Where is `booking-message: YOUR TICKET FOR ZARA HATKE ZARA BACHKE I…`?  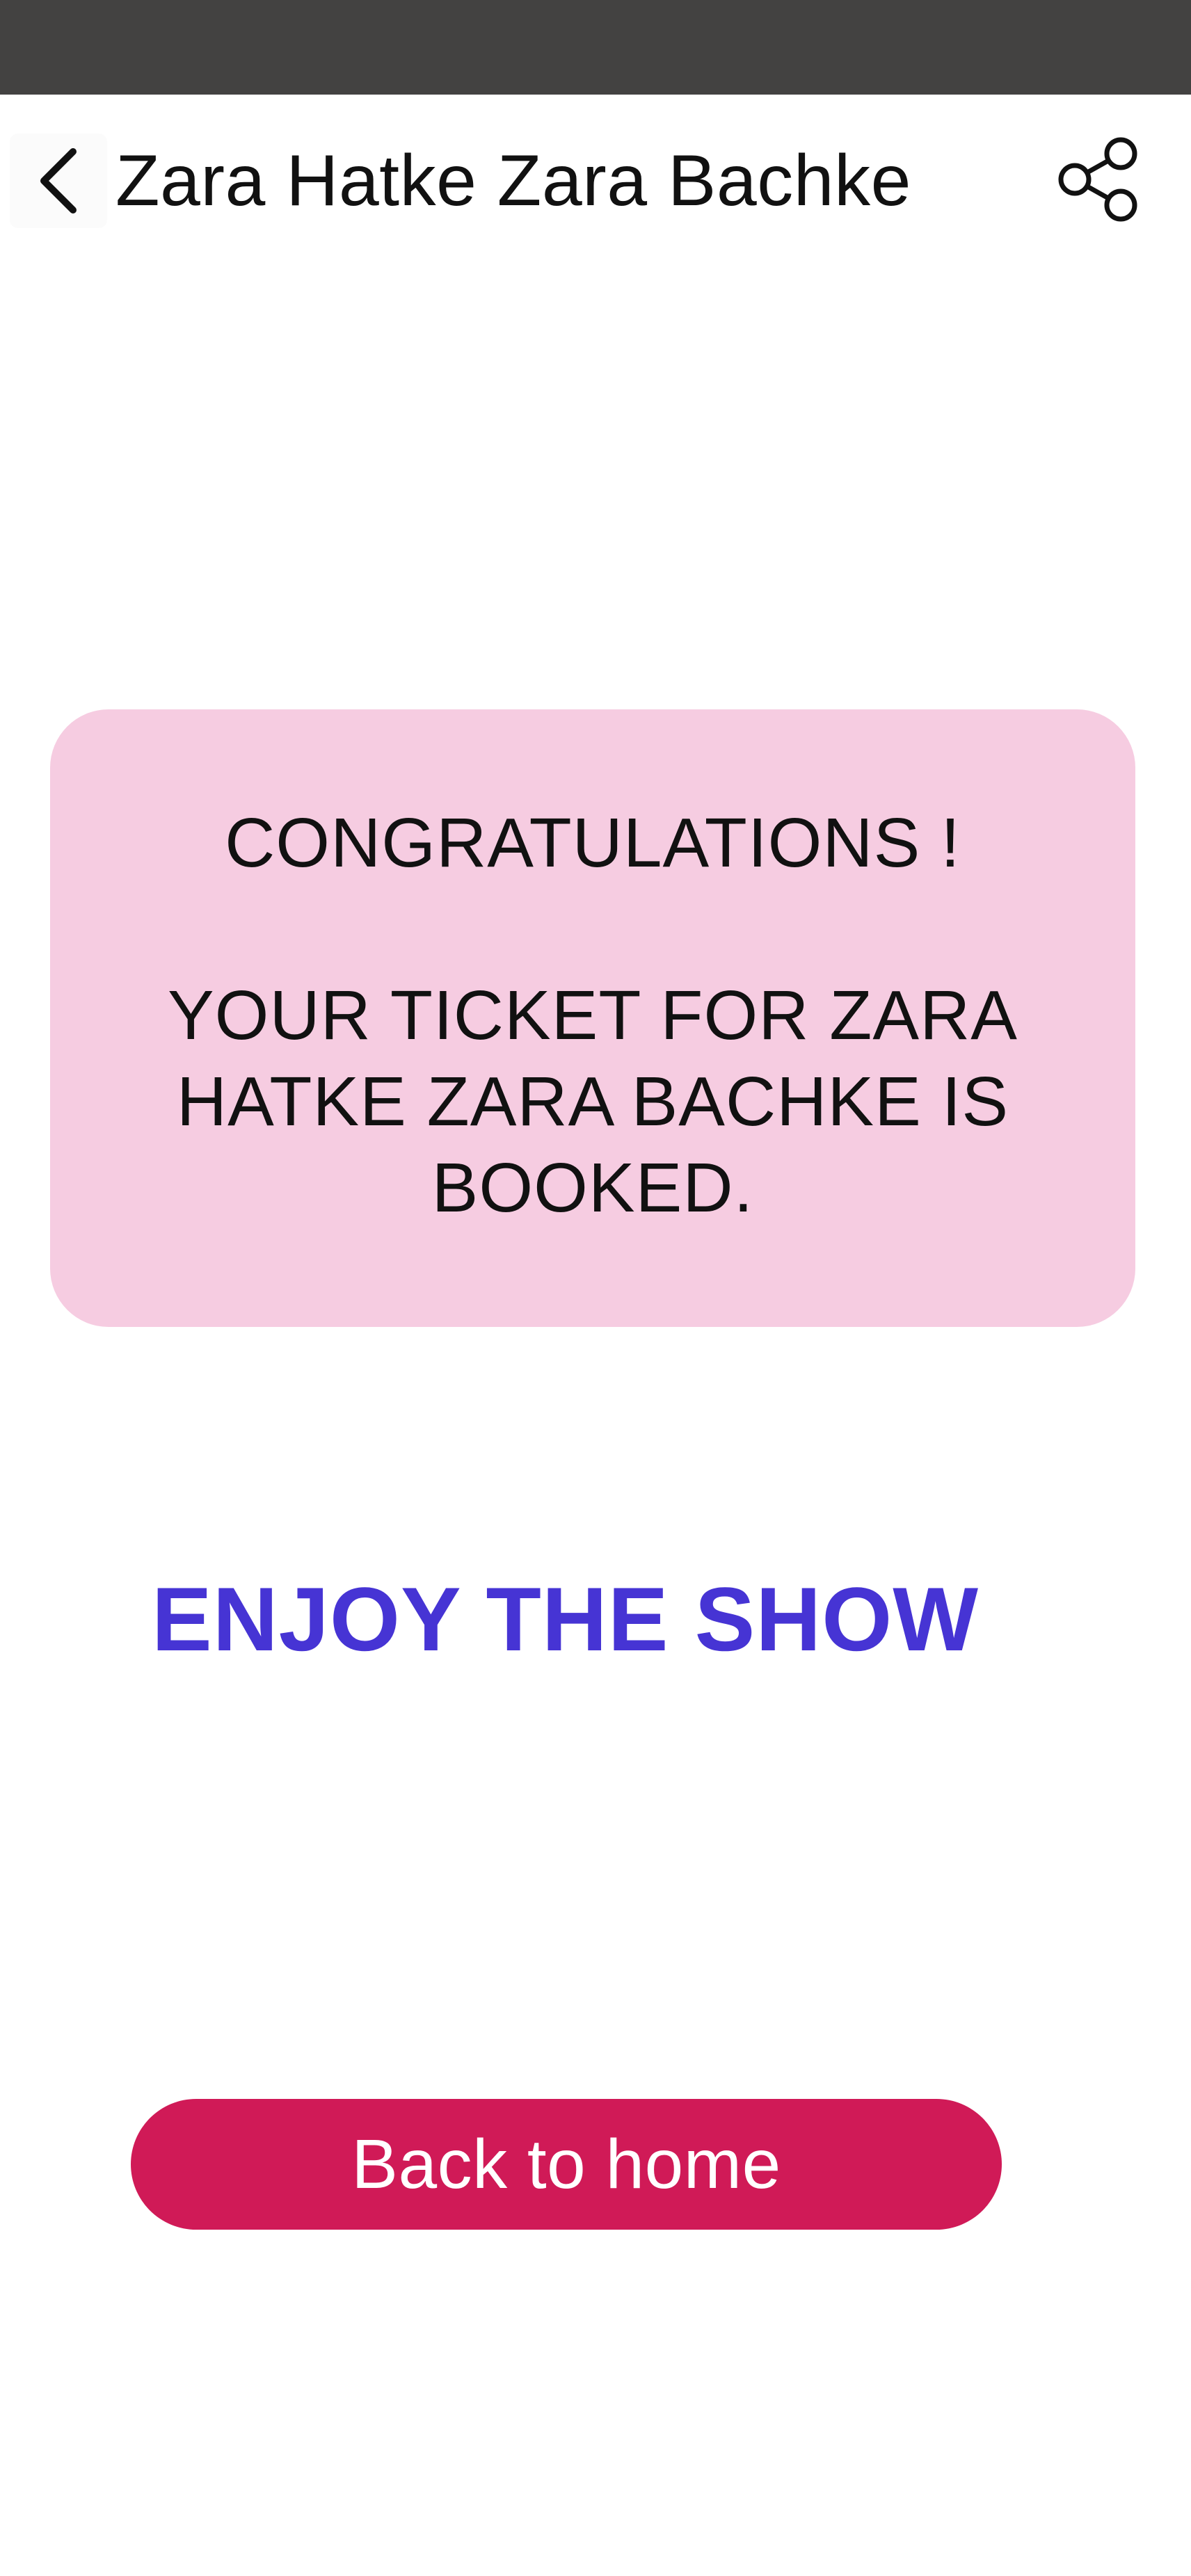
booking-message: YOUR TICKET FOR ZARA HATKE ZARA BACHKE I… is located at coordinates (592, 1101).